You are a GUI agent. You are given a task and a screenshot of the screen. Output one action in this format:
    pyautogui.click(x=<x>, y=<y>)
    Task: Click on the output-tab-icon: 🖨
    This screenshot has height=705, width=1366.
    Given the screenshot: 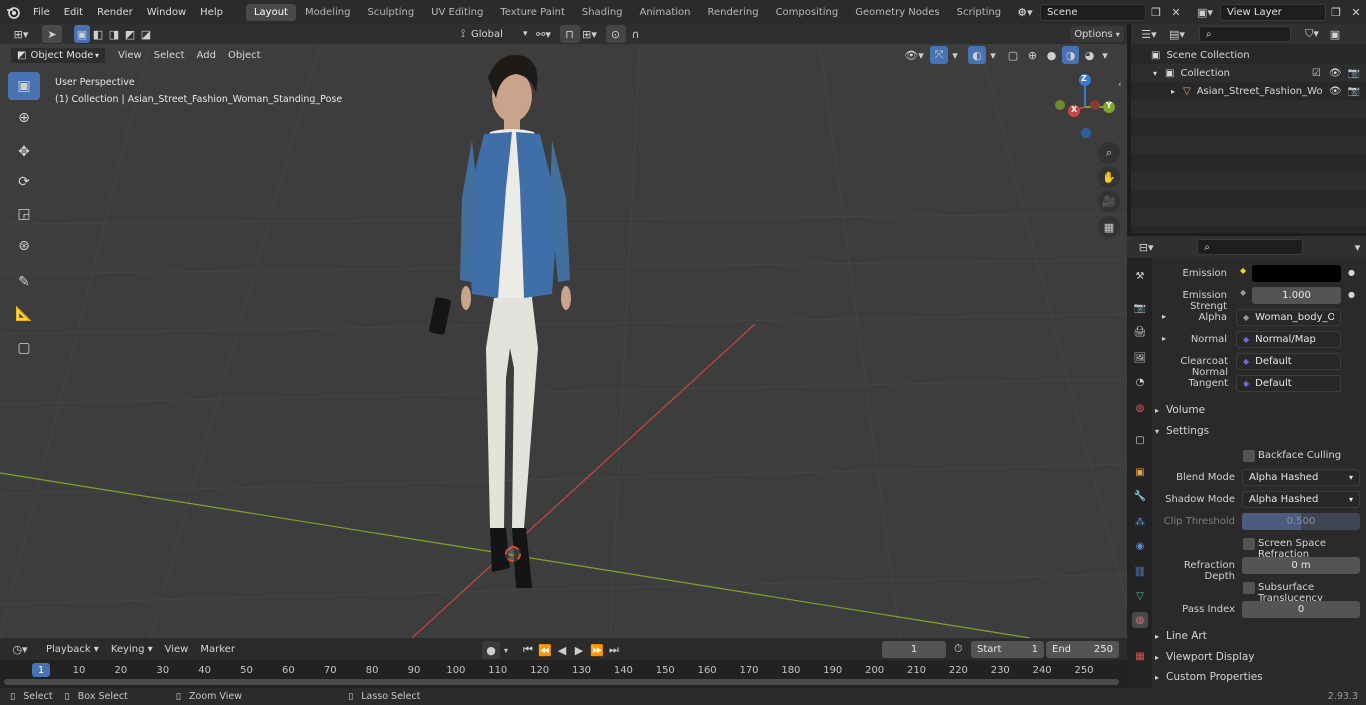 What is the action you would take?
    pyautogui.click(x=1140, y=332)
    